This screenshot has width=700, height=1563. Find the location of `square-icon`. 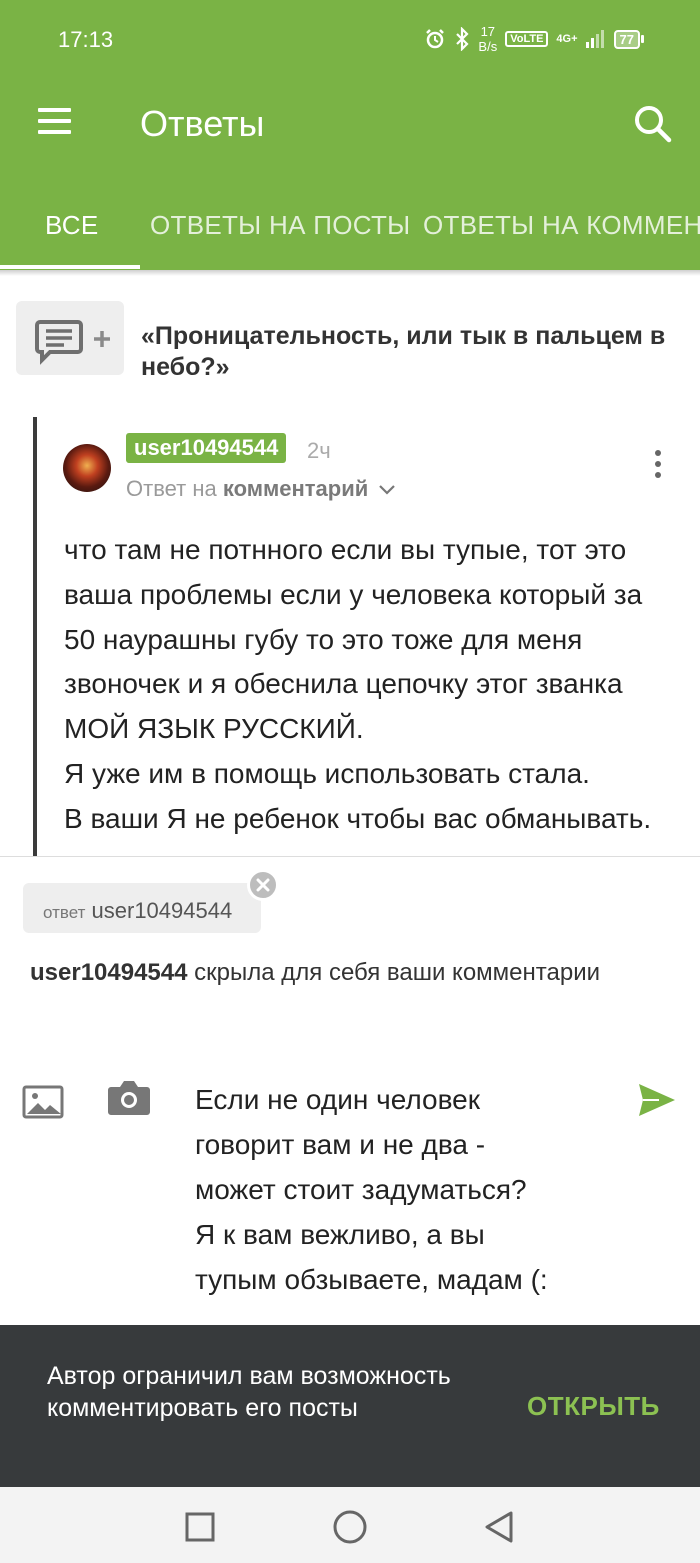

square-icon is located at coordinates (200, 1527).